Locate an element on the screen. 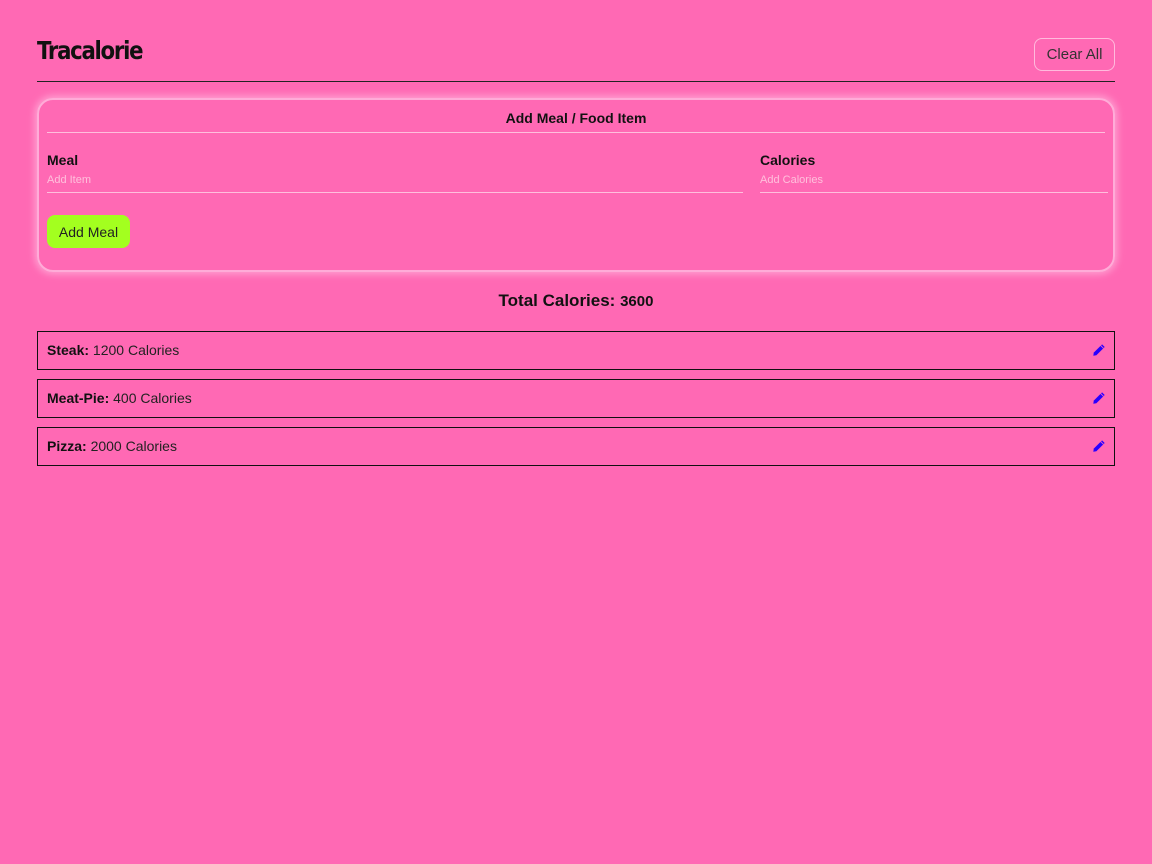 The height and width of the screenshot is (864, 1152). meal-item: Steak: 1200 Calories is located at coordinates (576, 350).